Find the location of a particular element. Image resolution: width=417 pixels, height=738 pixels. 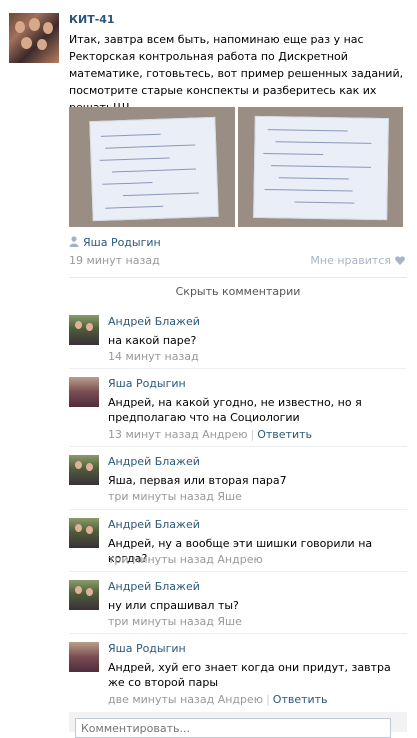

post-time: 19 минут назад is located at coordinates (114, 260).